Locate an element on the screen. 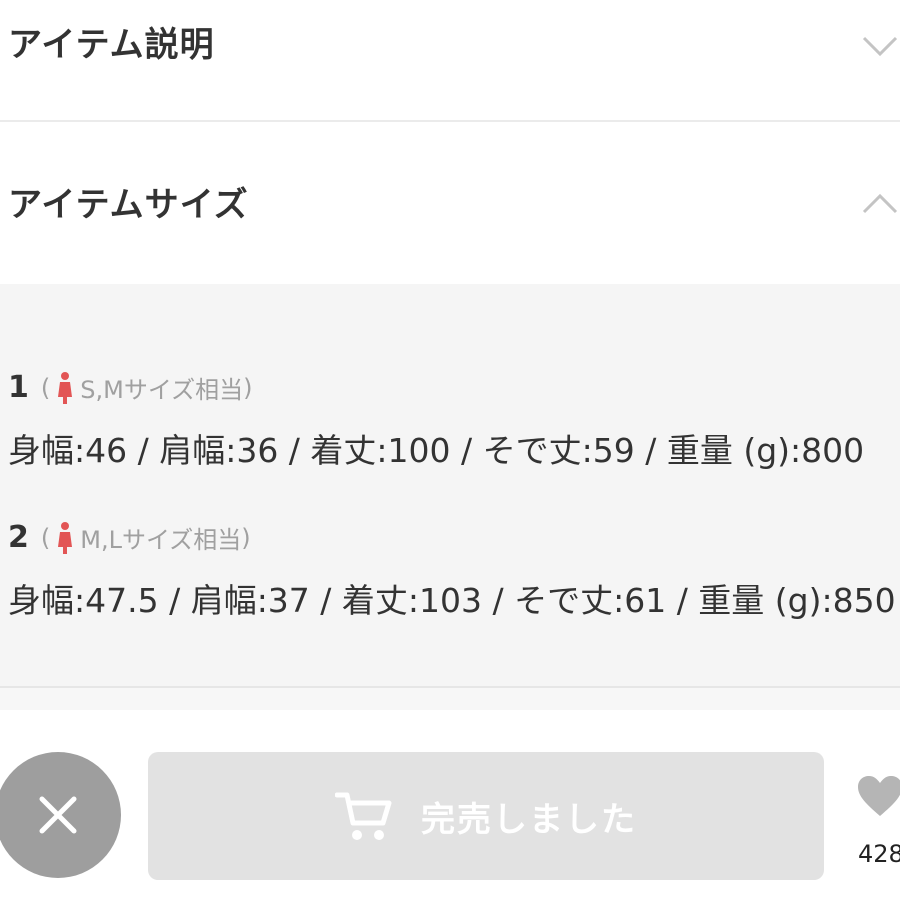 This screenshot has width=900, height=900. bottom-bar-separator is located at coordinates (450, 699).